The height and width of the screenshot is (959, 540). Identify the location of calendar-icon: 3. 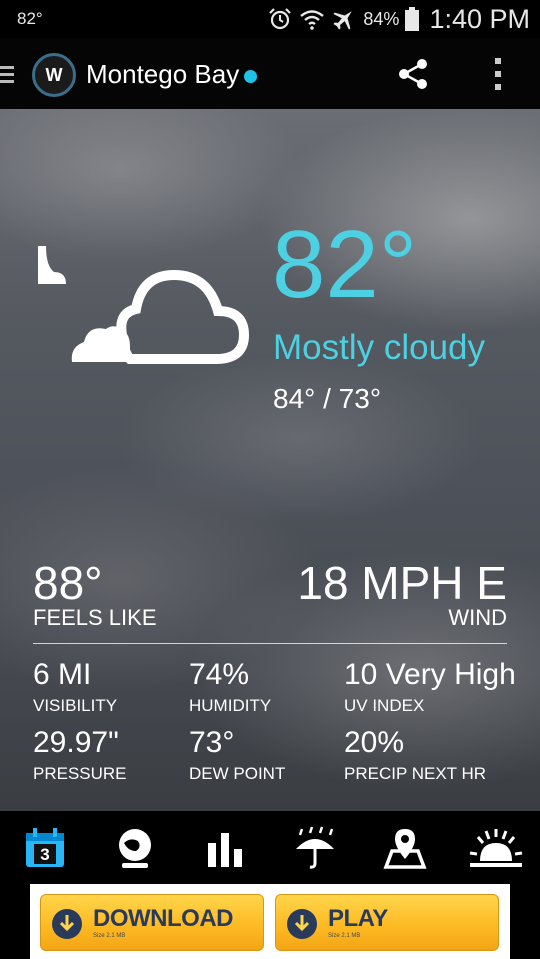
(45, 848).